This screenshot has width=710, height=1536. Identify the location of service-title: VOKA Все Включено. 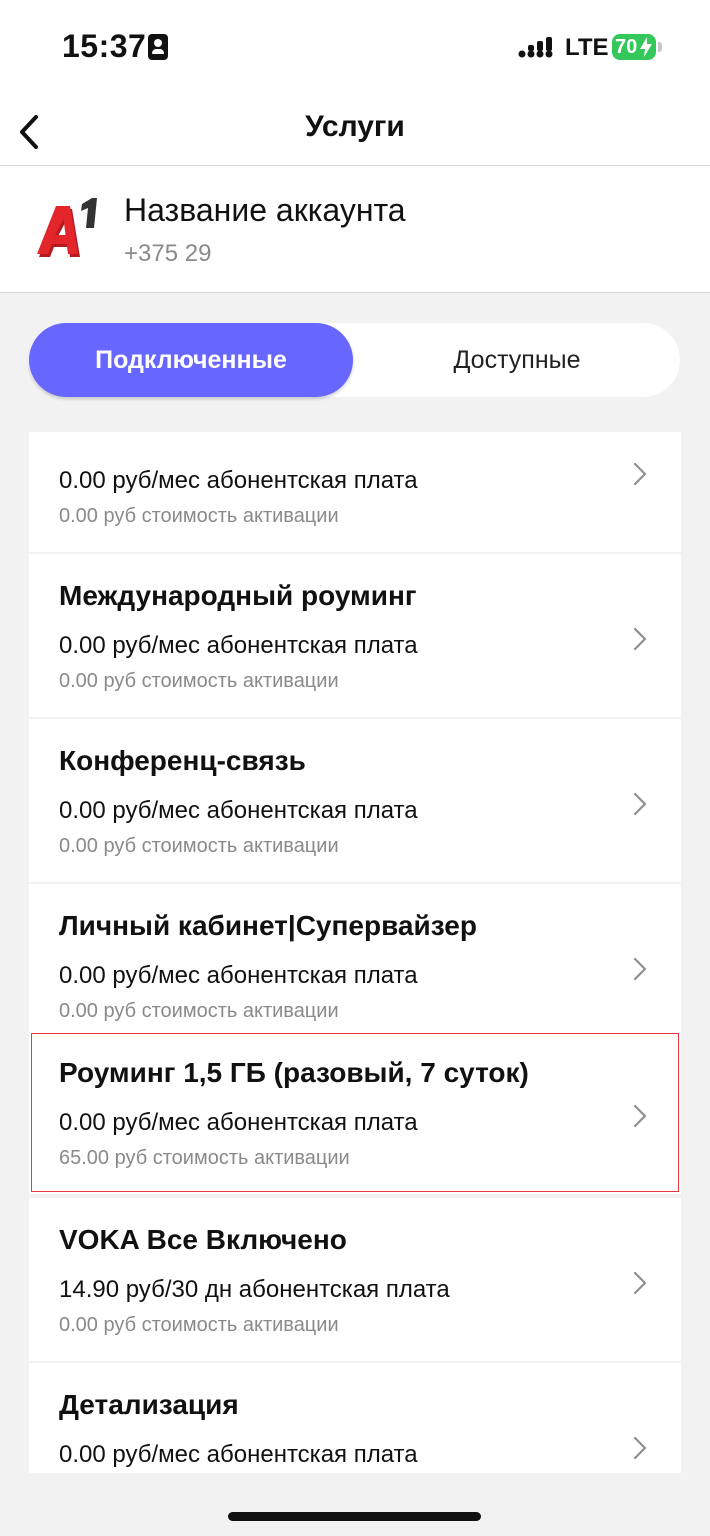
(203, 1239).